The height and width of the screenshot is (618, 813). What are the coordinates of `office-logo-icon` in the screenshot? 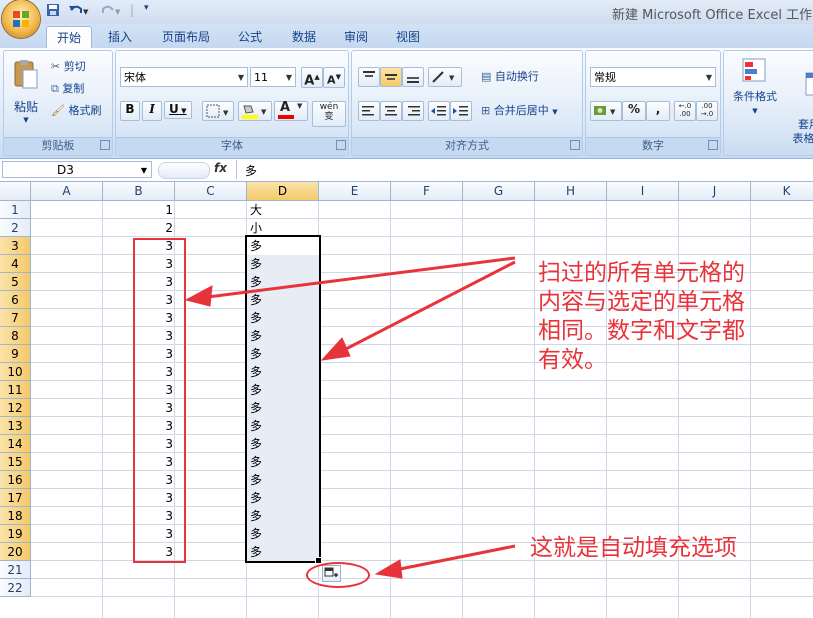 It's located at (21, 19).